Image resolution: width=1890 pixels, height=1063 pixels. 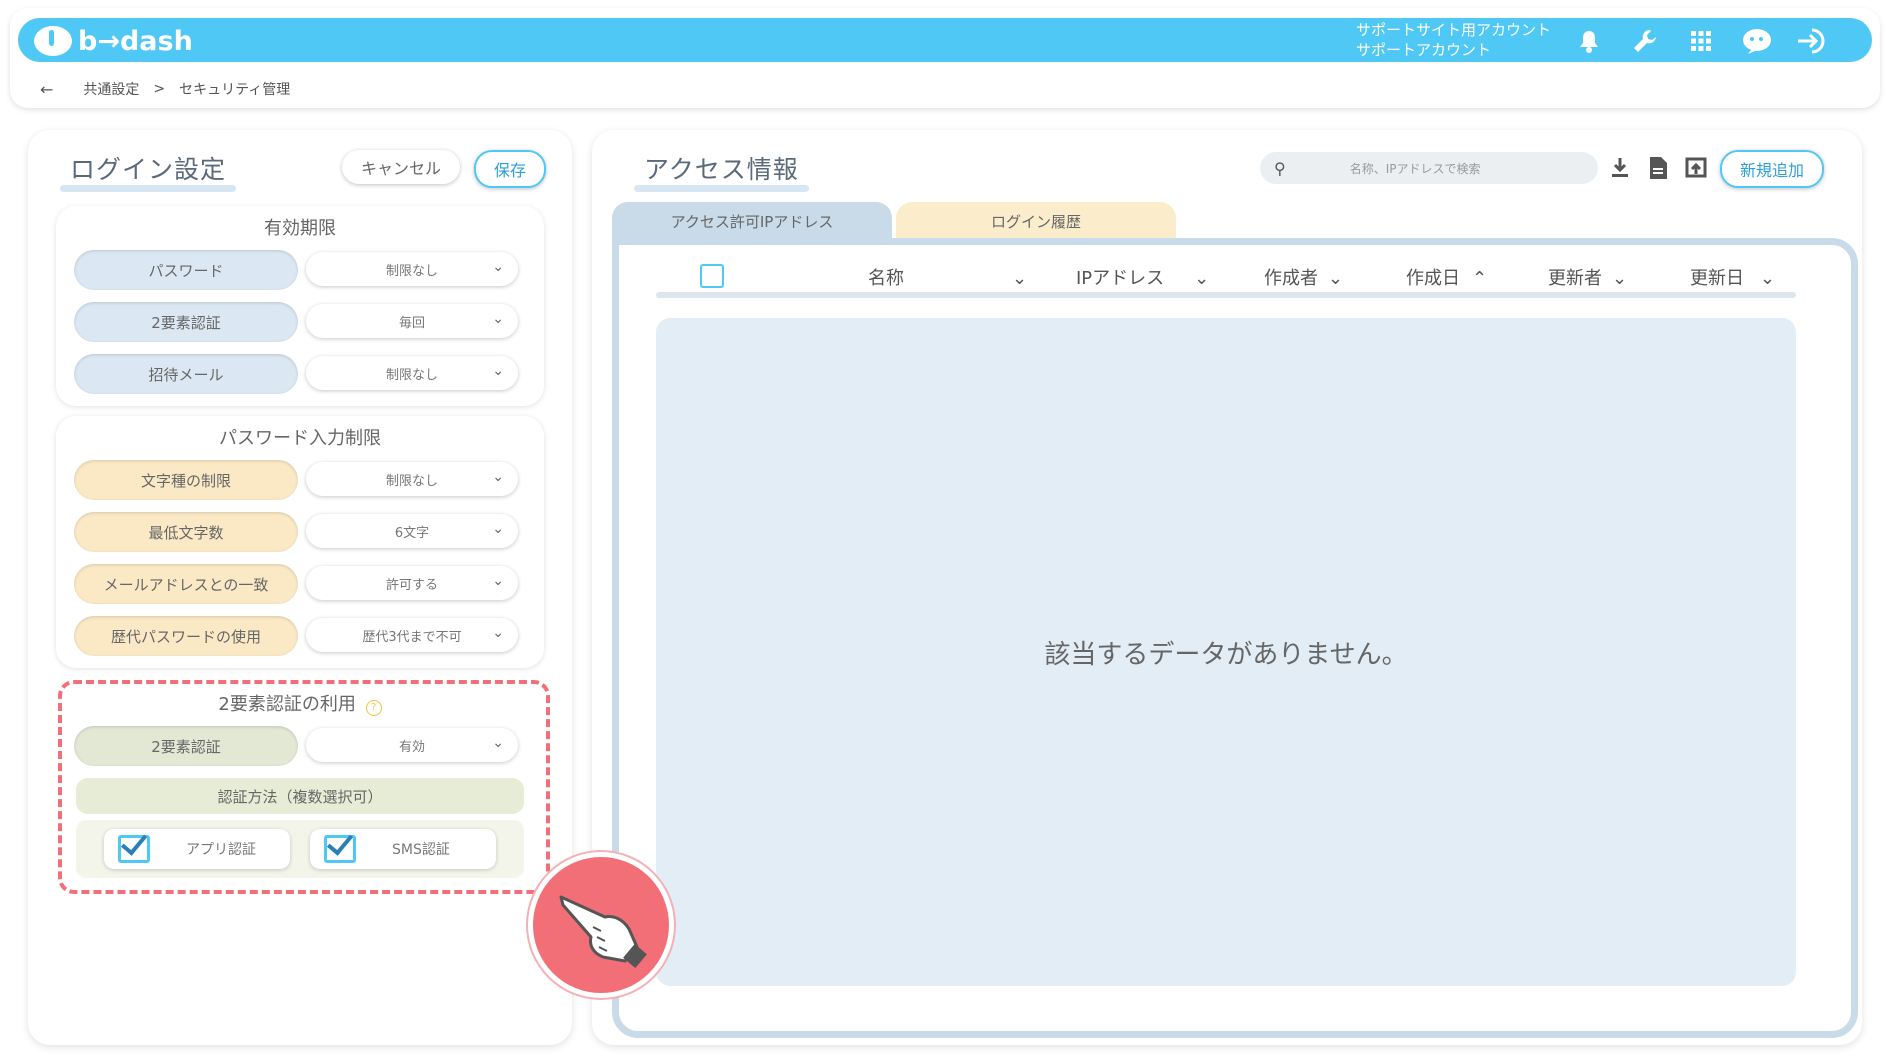 What do you see at coordinates (1701, 41) in the screenshot?
I see `grid-icon` at bounding box center [1701, 41].